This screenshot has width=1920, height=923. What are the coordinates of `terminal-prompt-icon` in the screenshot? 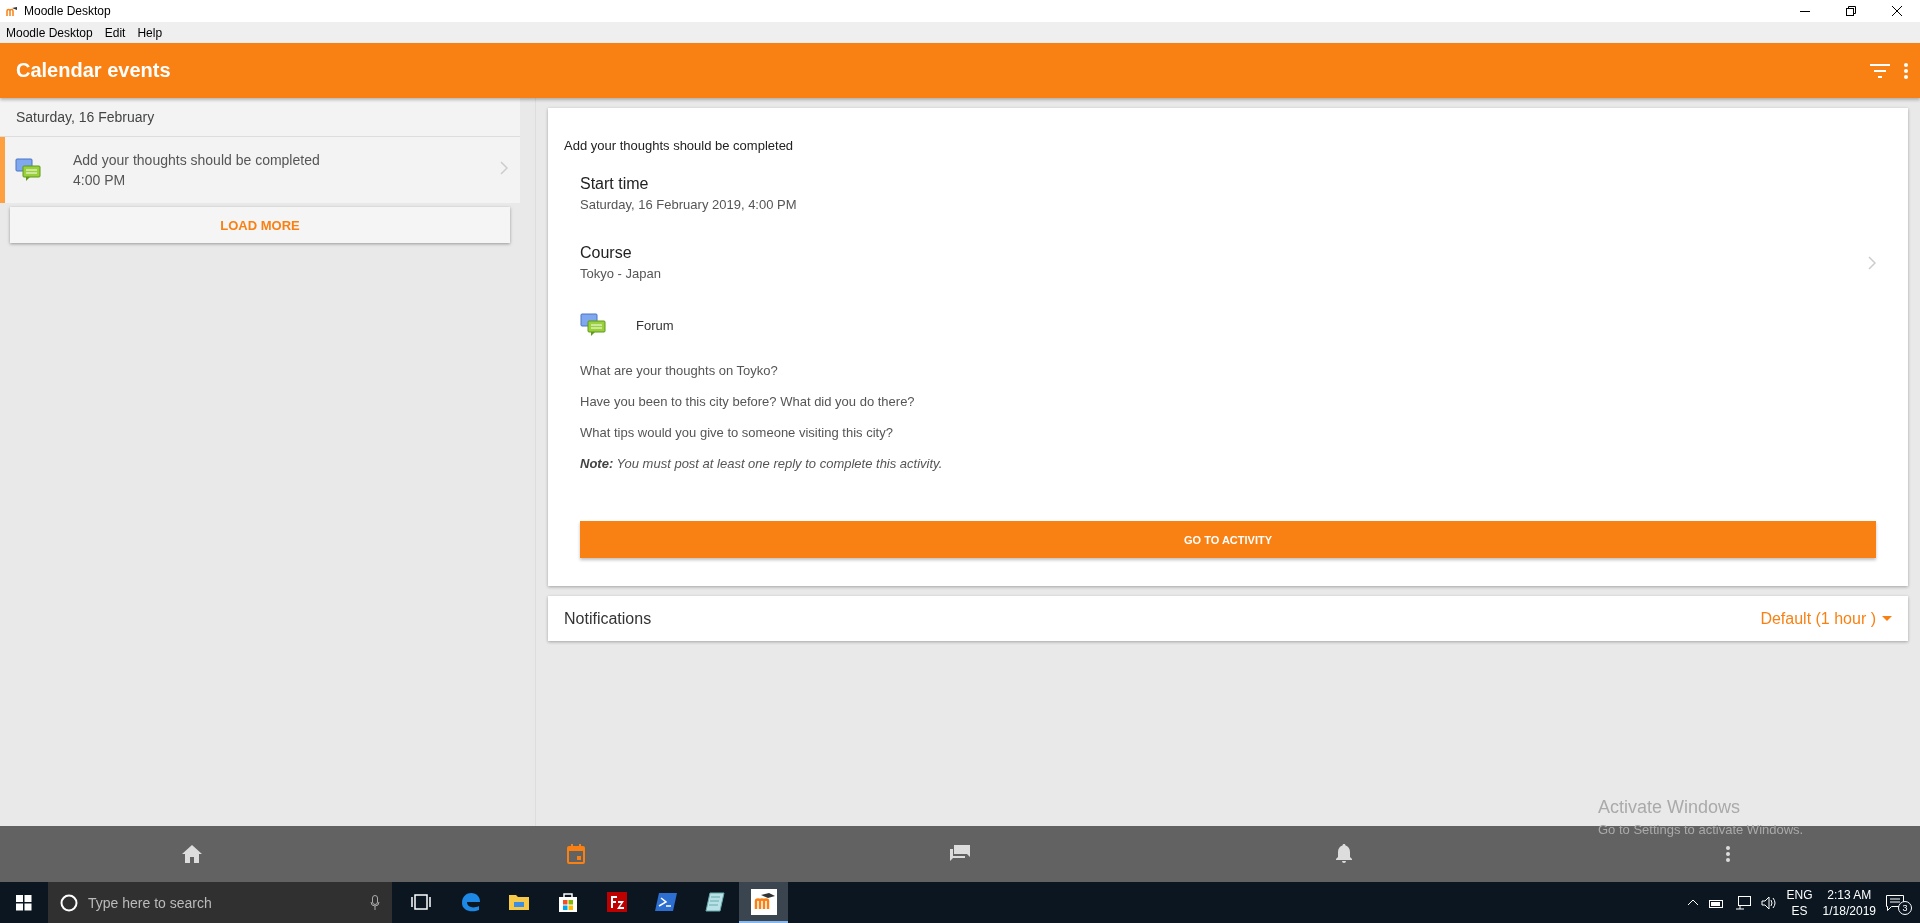 It's located at (665, 901).